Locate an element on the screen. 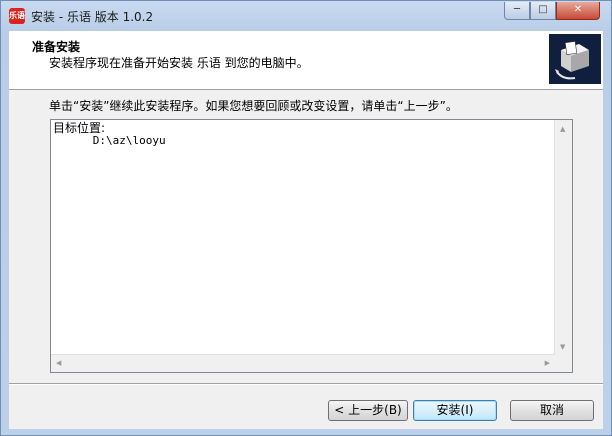 Image resolution: width=612 pixels, height=436 pixels. instruction-text: 单击“安装”继续此安装程序。如果您想要回顾或改变设置，请单击“上一步”。 is located at coordinates (253, 106).